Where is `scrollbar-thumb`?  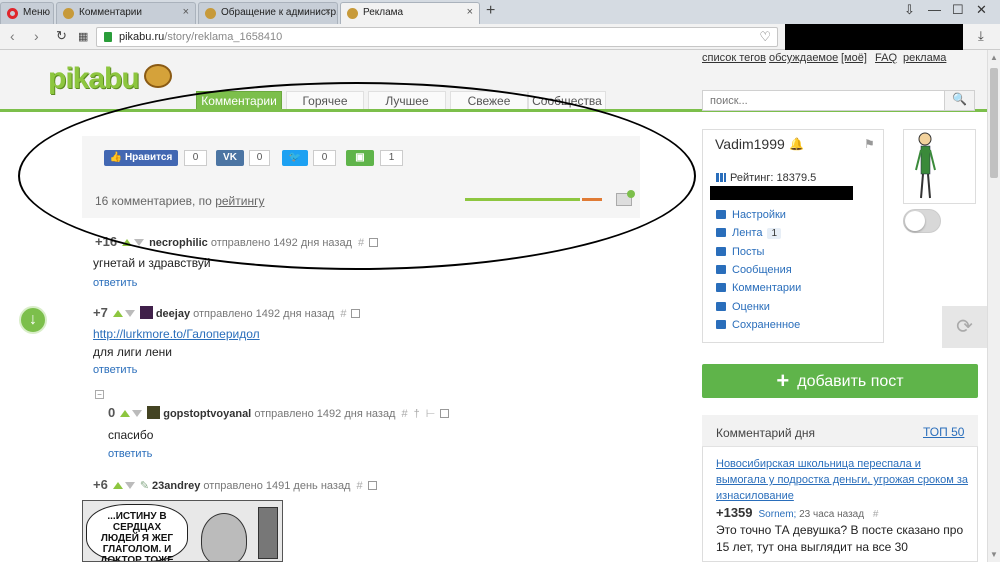 scrollbar-thumb is located at coordinates (994, 123).